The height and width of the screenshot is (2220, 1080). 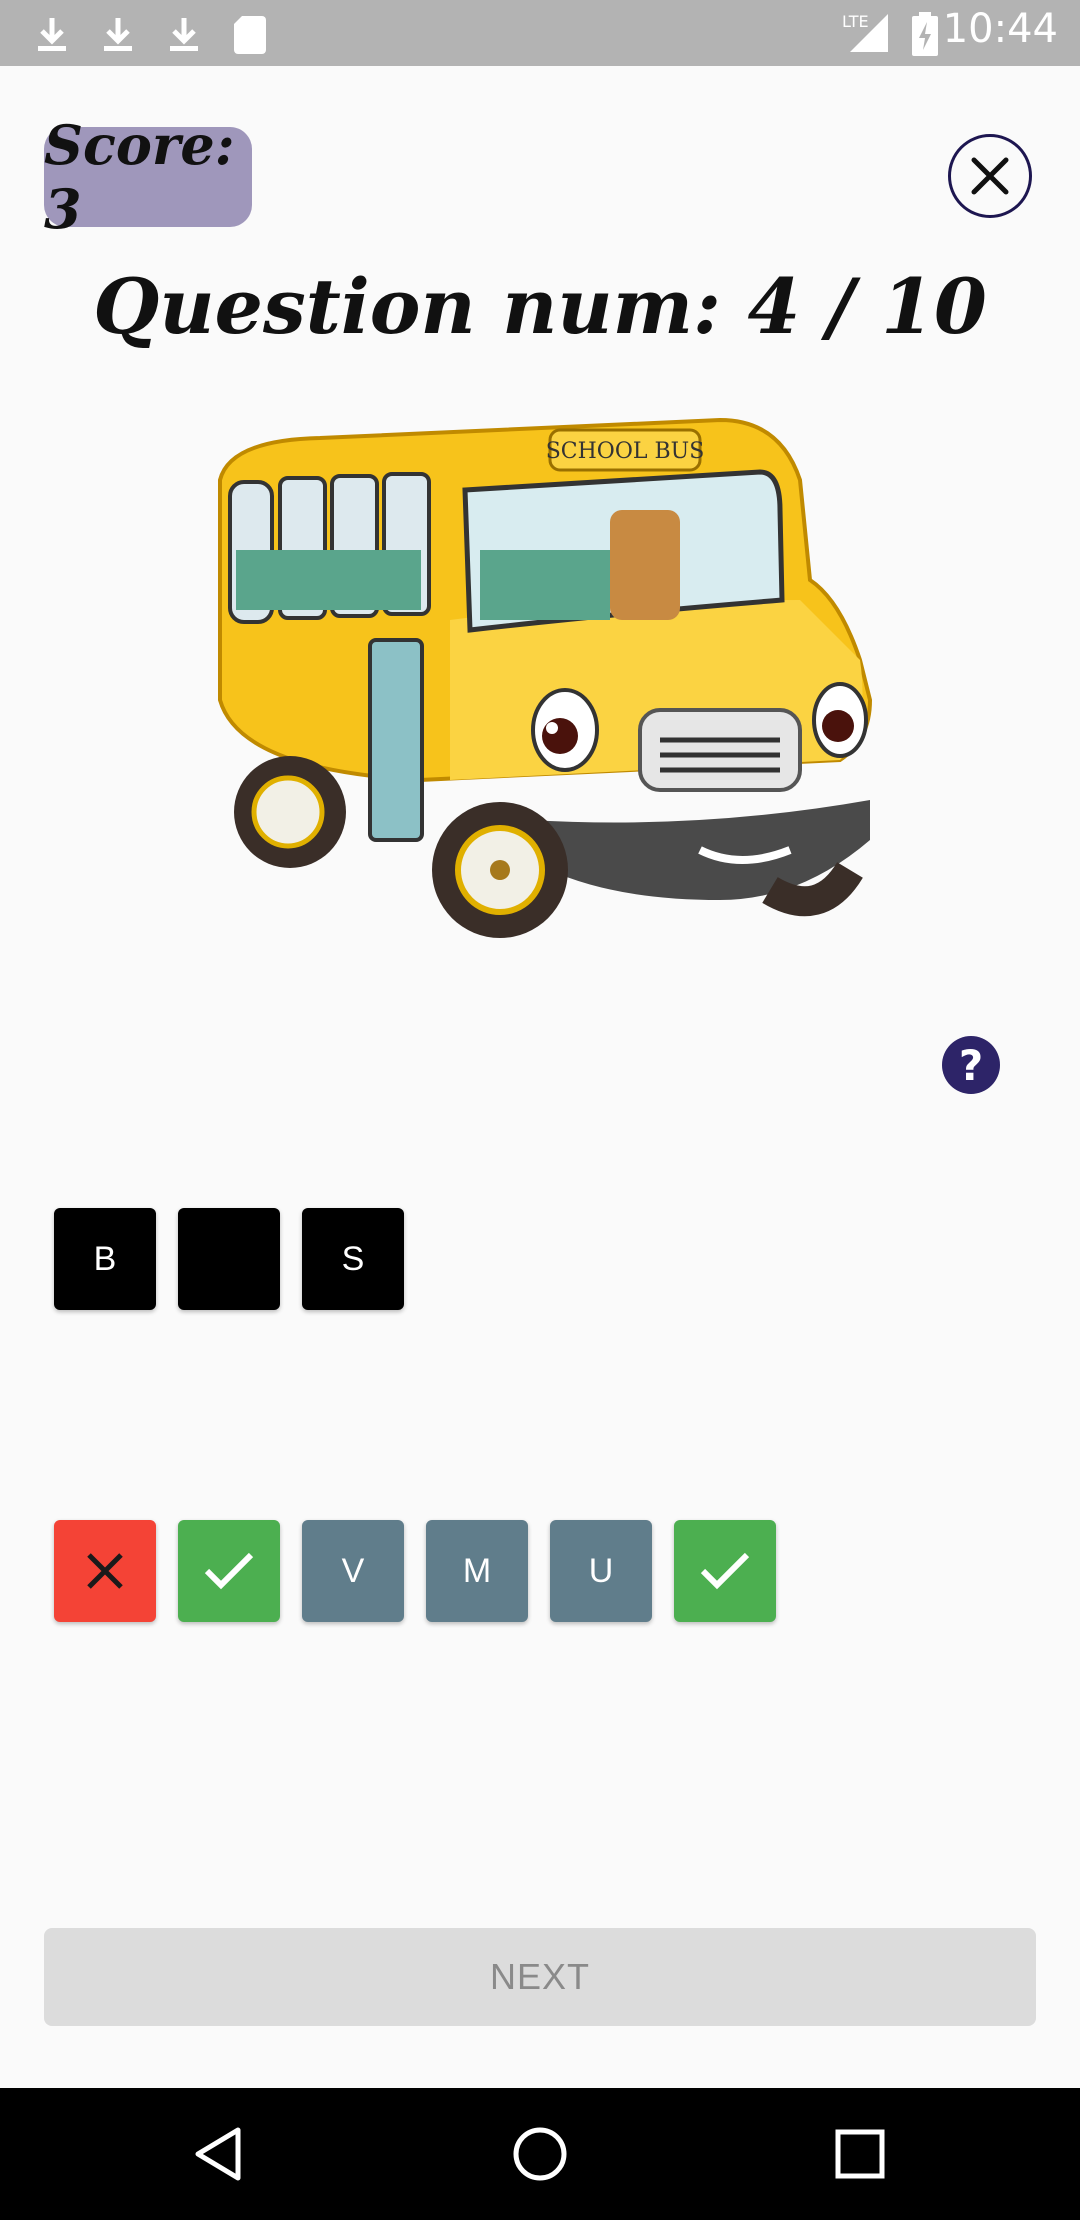 What do you see at coordinates (250, 35) in the screenshot?
I see `sd-card-icon` at bounding box center [250, 35].